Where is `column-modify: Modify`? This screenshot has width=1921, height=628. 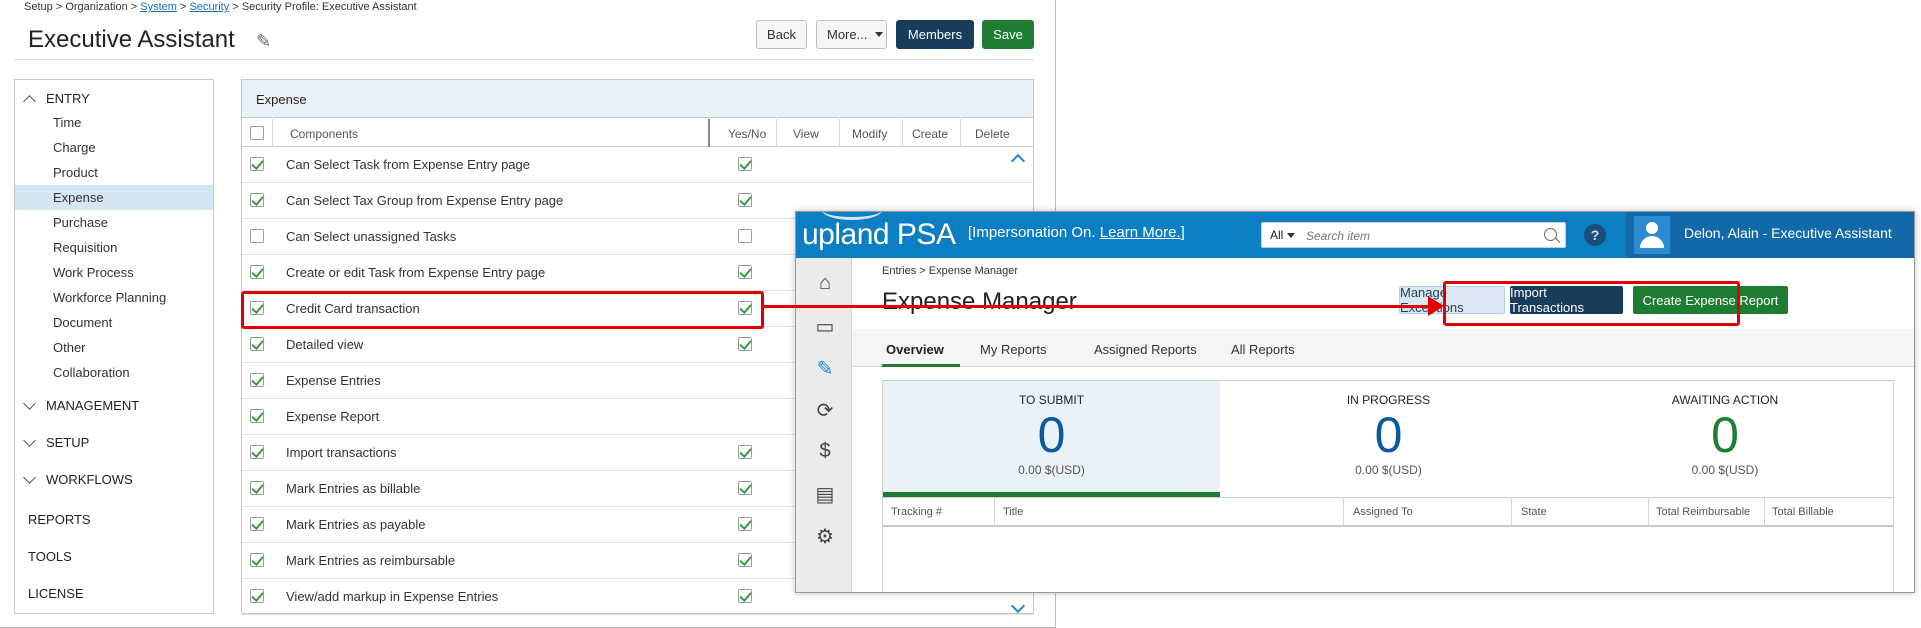 column-modify: Modify is located at coordinates (869, 134).